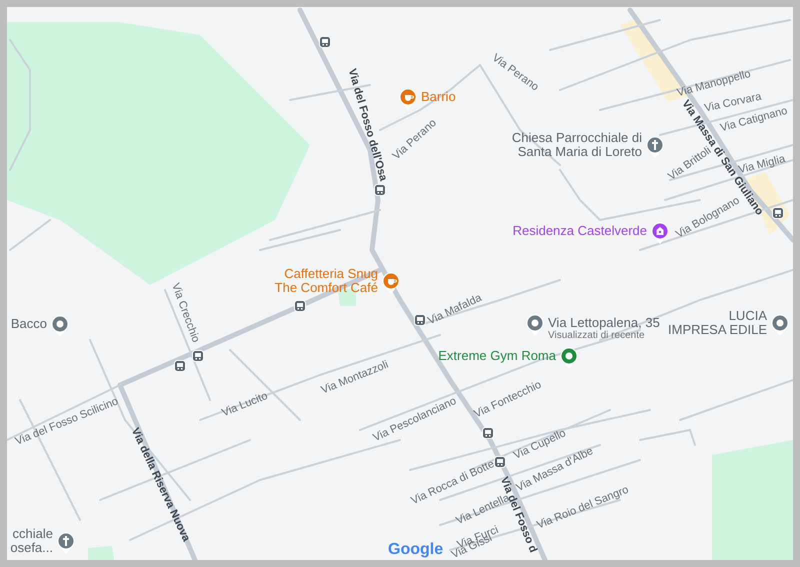 Image resolution: width=800 pixels, height=567 pixels. Describe the element at coordinates (596, 336) in the screenshot. I see `place-subtitle: Visualizzati di recente` at that location.